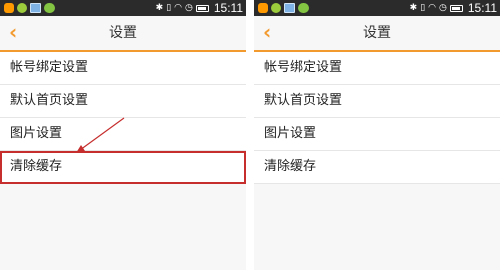  Describe the element at coordinates (250, 135) in the screenshot. I see `divider-gap` at that location.